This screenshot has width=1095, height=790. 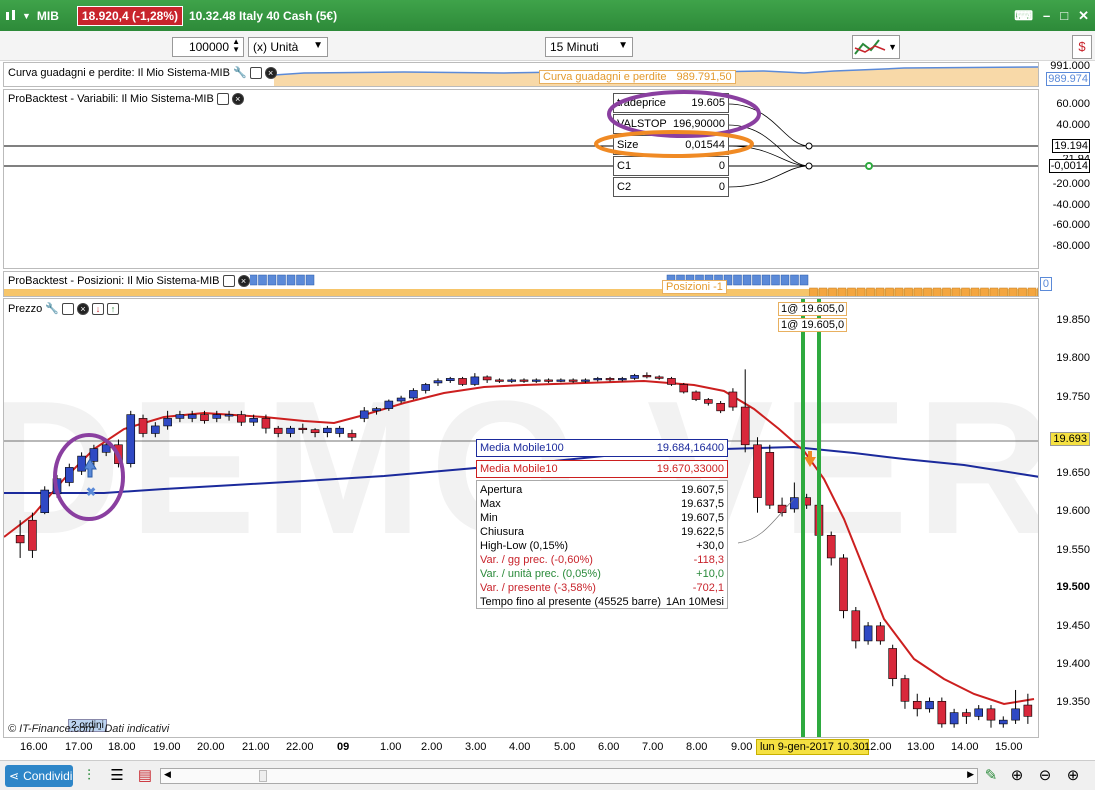 What do you see at coordinates (1046, 16) in the screenshot?
I see `minimize-icon: –` at bounding box center [1046, 16].